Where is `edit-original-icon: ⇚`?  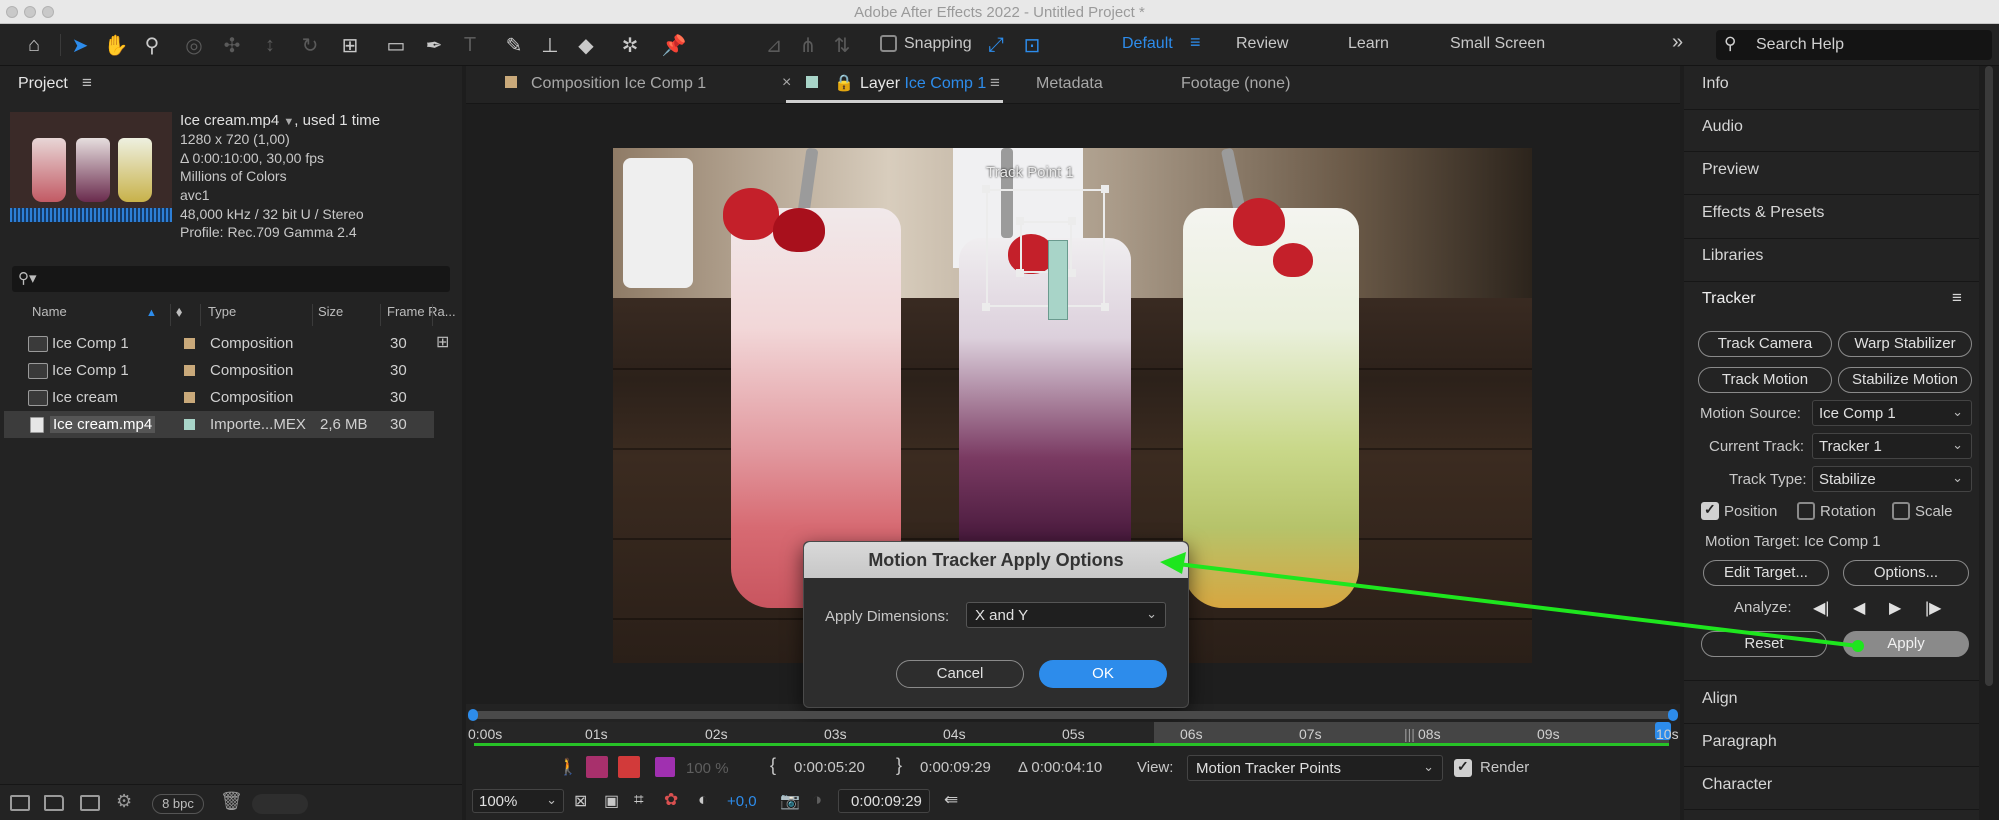
edit-original-icon: ⇚ is located at coordinates (951, 800).